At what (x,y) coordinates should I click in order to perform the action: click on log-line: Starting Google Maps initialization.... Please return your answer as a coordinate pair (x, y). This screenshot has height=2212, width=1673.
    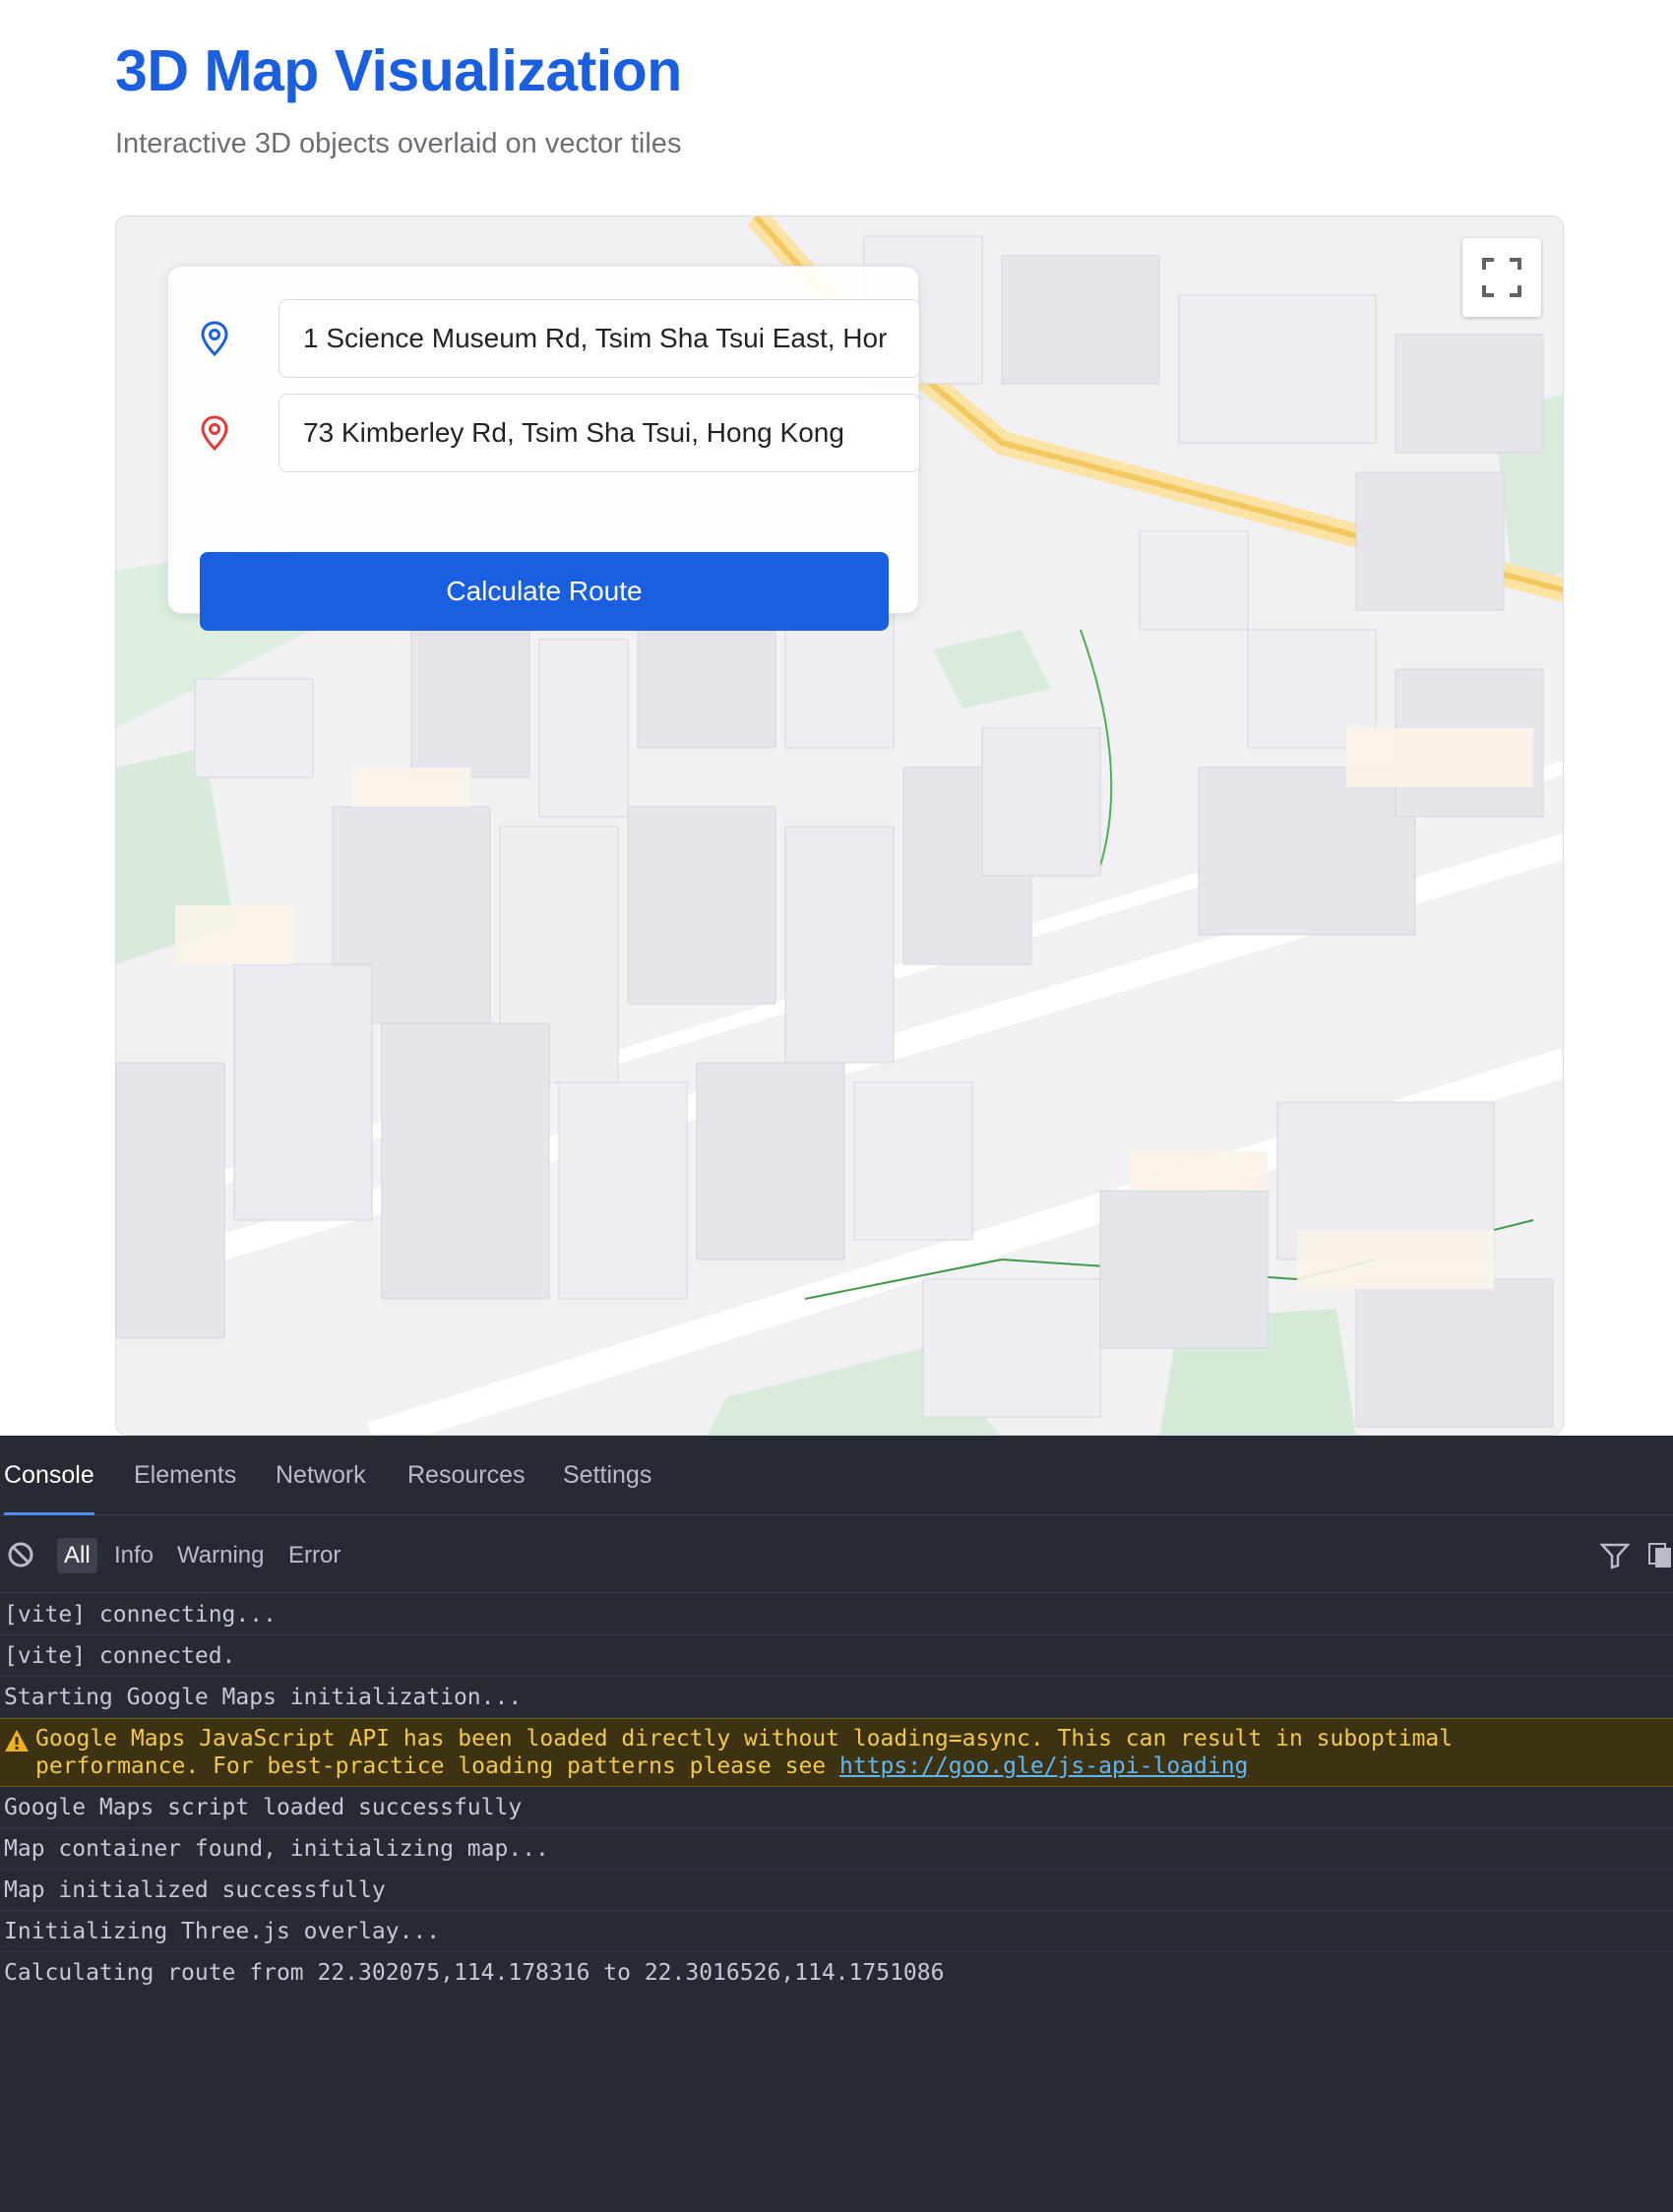
    Looking at the image, I should click on (836, 1697).